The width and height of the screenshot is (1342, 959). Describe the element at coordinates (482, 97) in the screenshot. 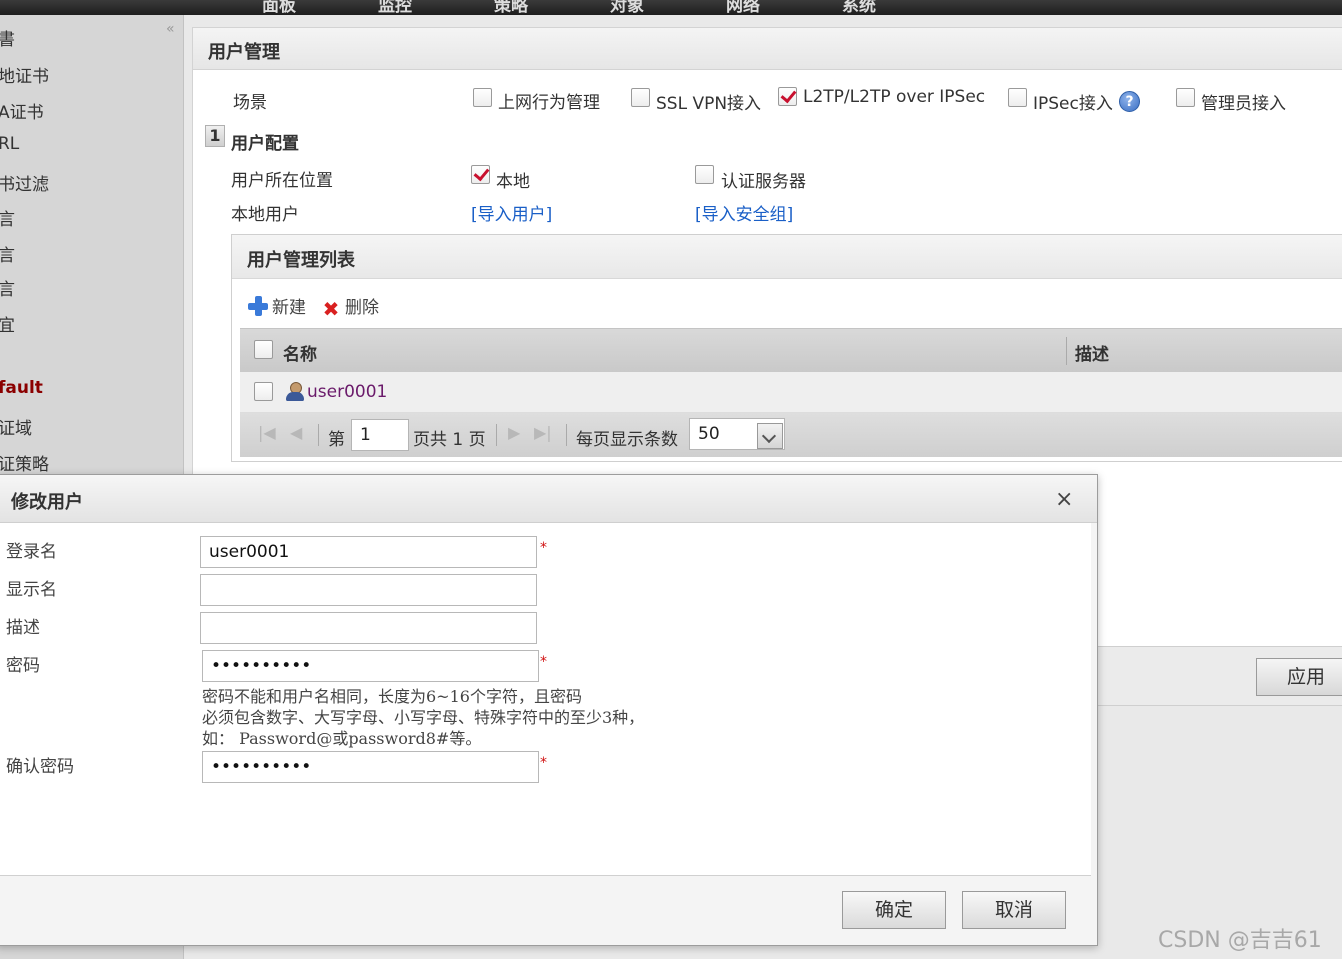

I see `scene-checkbox-web-behavior` at that location.